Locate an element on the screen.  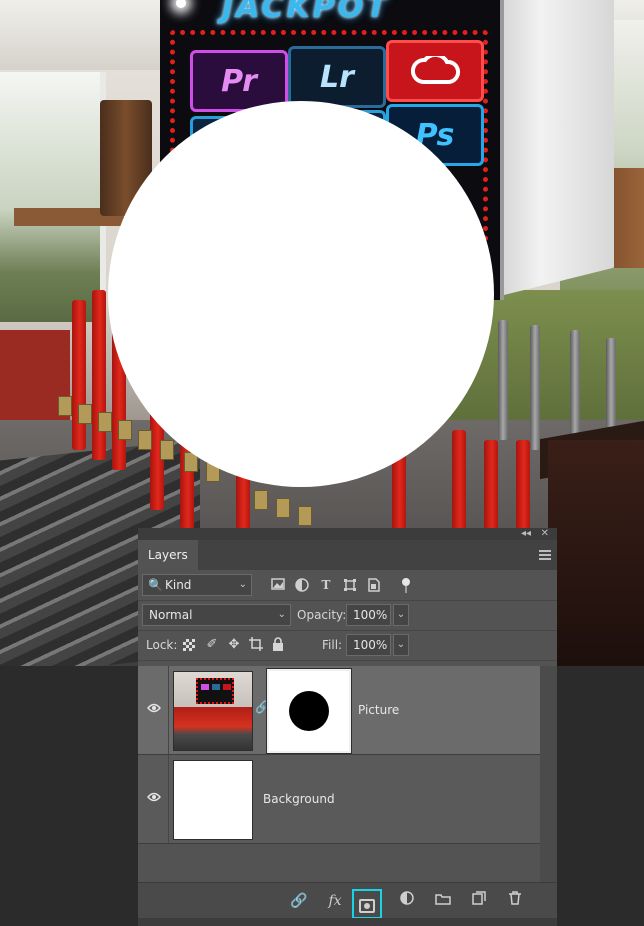
blend-row: Normal ⌄ Opacity: 100% ⌄ is located at coordinates (347, 615).